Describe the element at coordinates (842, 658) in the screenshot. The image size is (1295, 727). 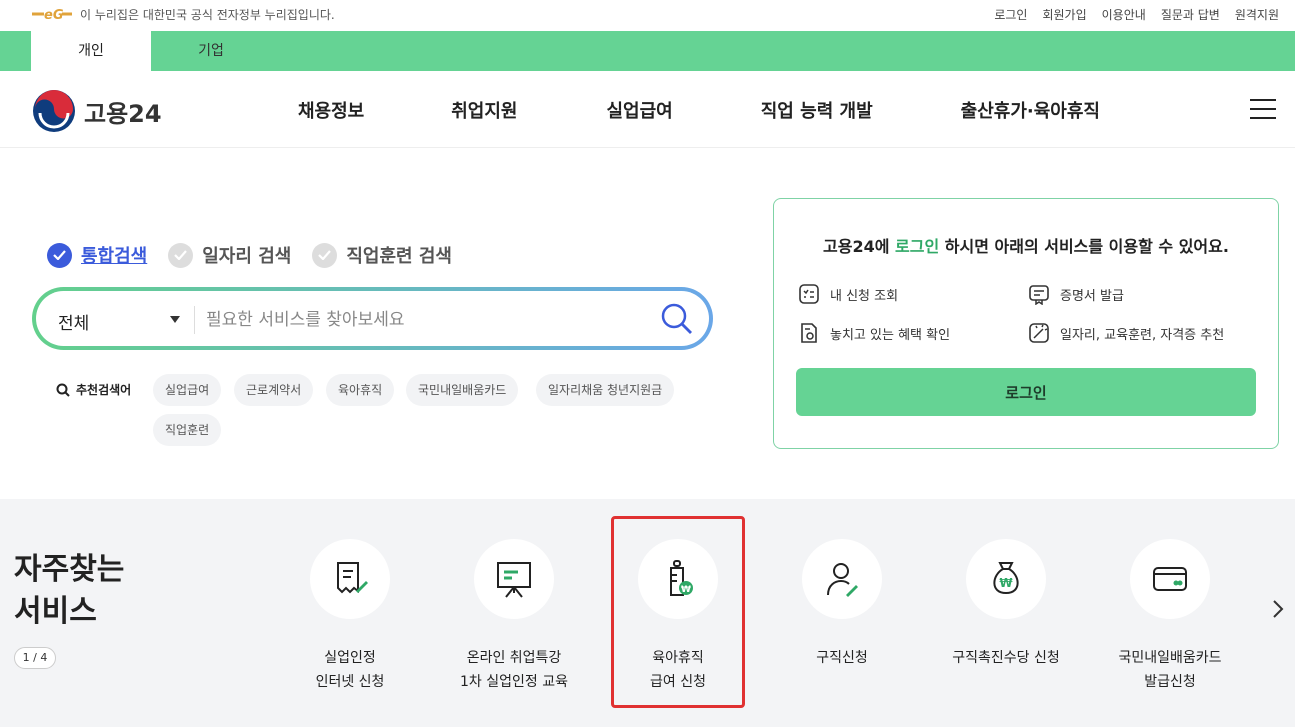
I see `service-name-line: 구직신청` at that location.